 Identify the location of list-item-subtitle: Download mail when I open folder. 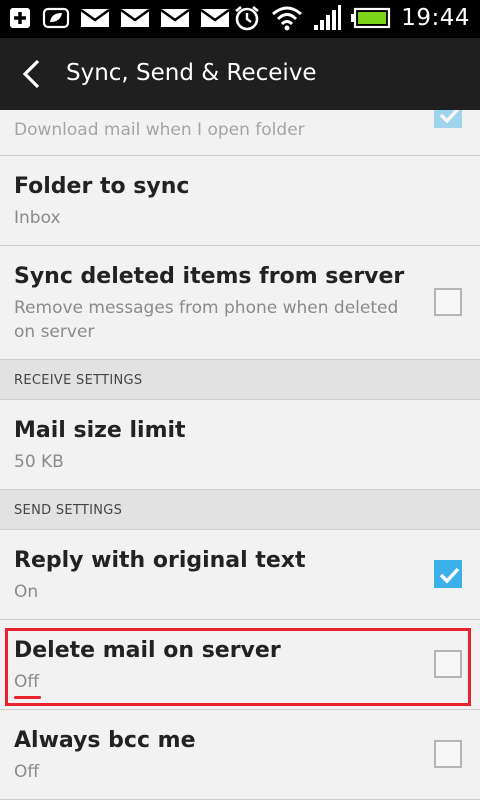
(159, 130).